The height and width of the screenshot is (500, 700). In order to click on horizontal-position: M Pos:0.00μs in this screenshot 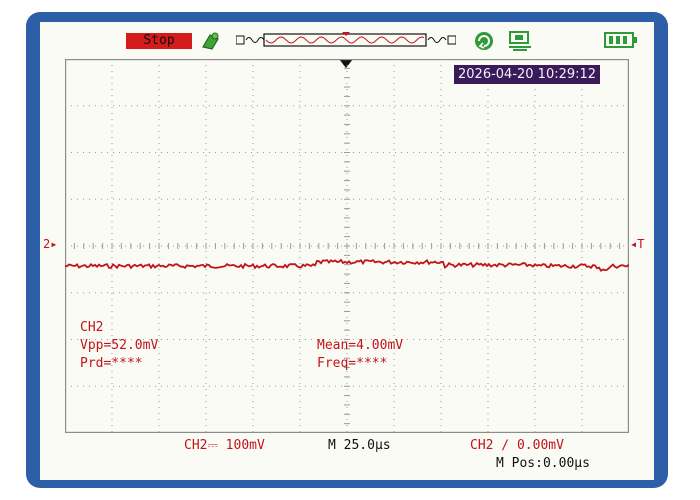, I will do `click(543, 463)`.